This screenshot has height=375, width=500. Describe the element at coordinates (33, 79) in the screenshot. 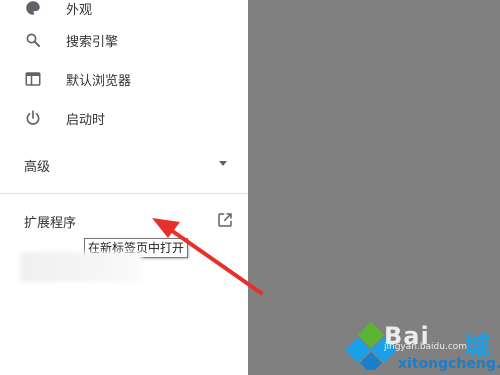

I see `browser-window-icon` at that location.